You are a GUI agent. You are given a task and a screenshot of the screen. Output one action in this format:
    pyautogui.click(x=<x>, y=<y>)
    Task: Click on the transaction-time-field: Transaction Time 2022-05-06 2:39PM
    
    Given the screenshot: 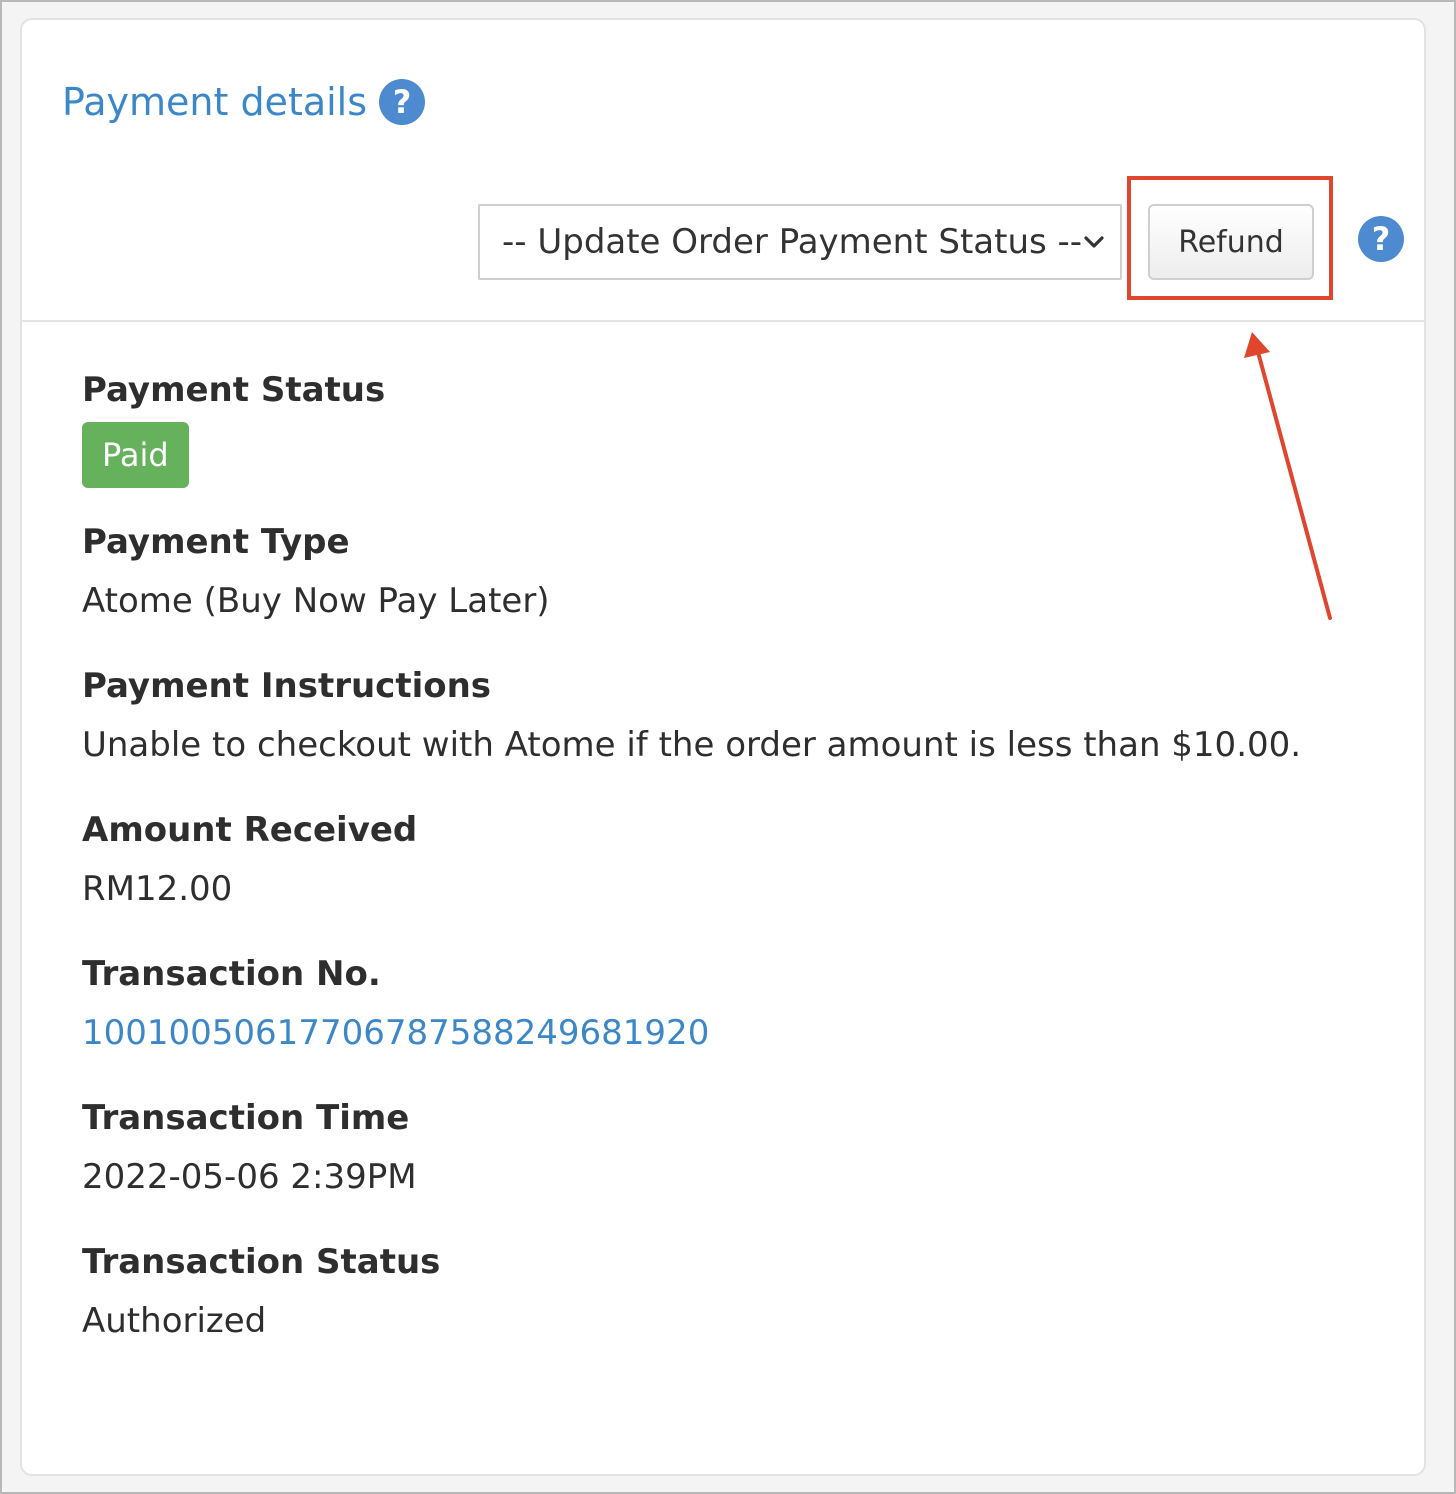 What is the action you would take?
    pyautogui.click(x=732, y=1149)
    